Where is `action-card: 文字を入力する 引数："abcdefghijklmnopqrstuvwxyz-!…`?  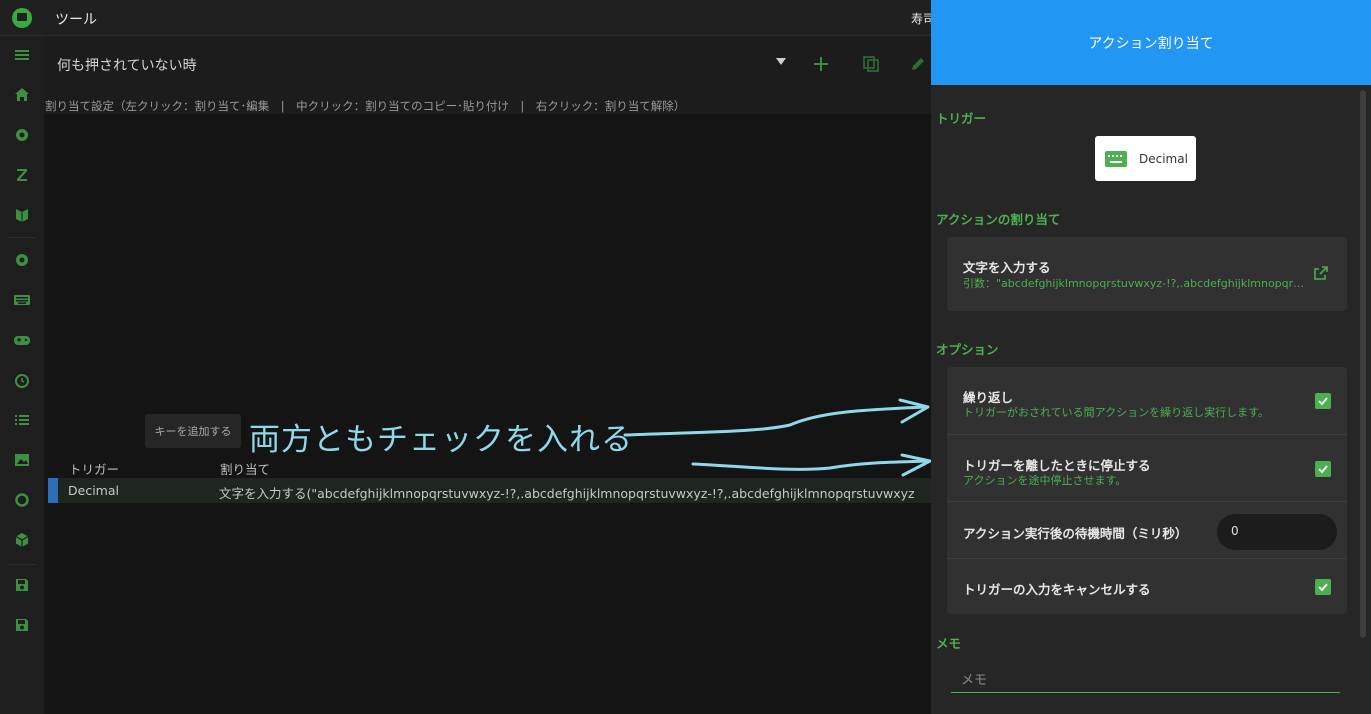
action-card: 文字を入力する 引数："abcdefghijklmnopqrstuvwxyz-!… is located at coordinates (1147, 274).